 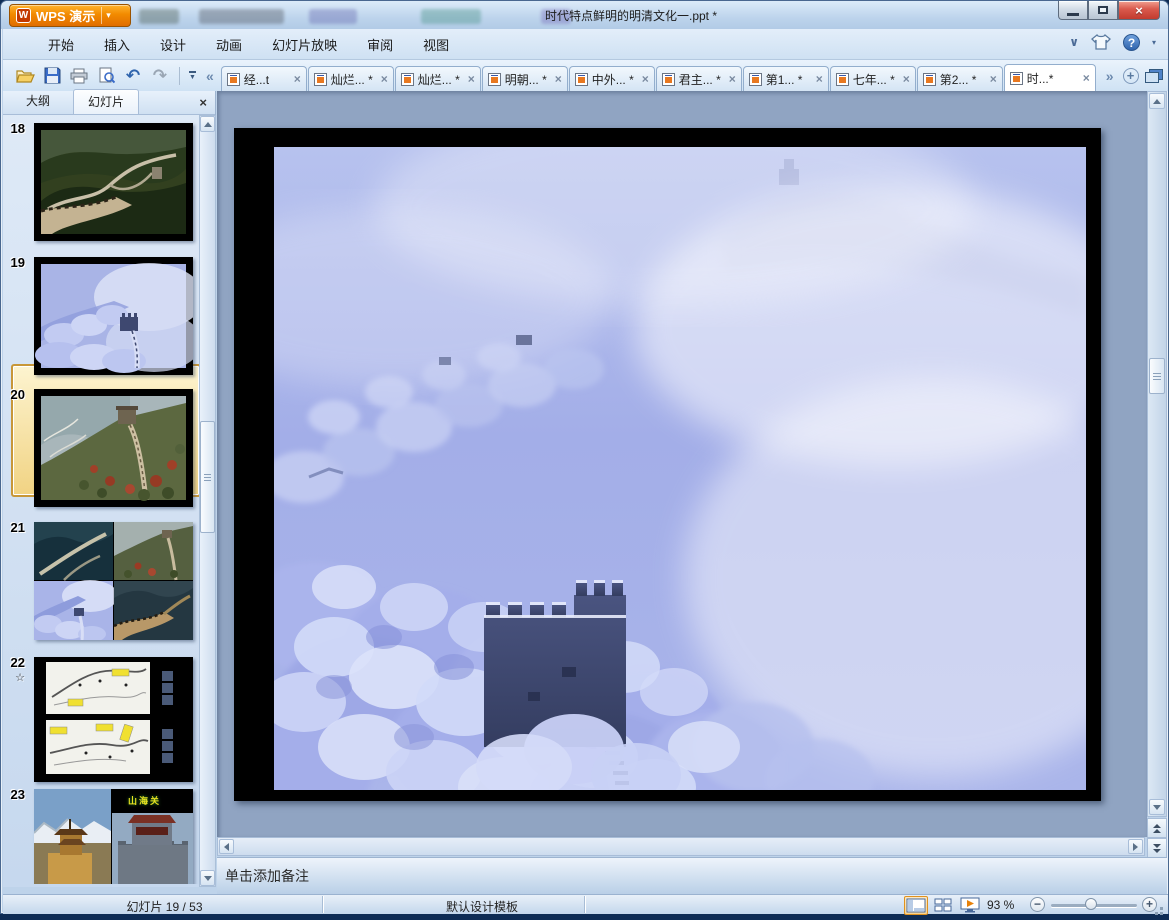 I want to click on up-arrow-icon, so click(x=1157, y=101).